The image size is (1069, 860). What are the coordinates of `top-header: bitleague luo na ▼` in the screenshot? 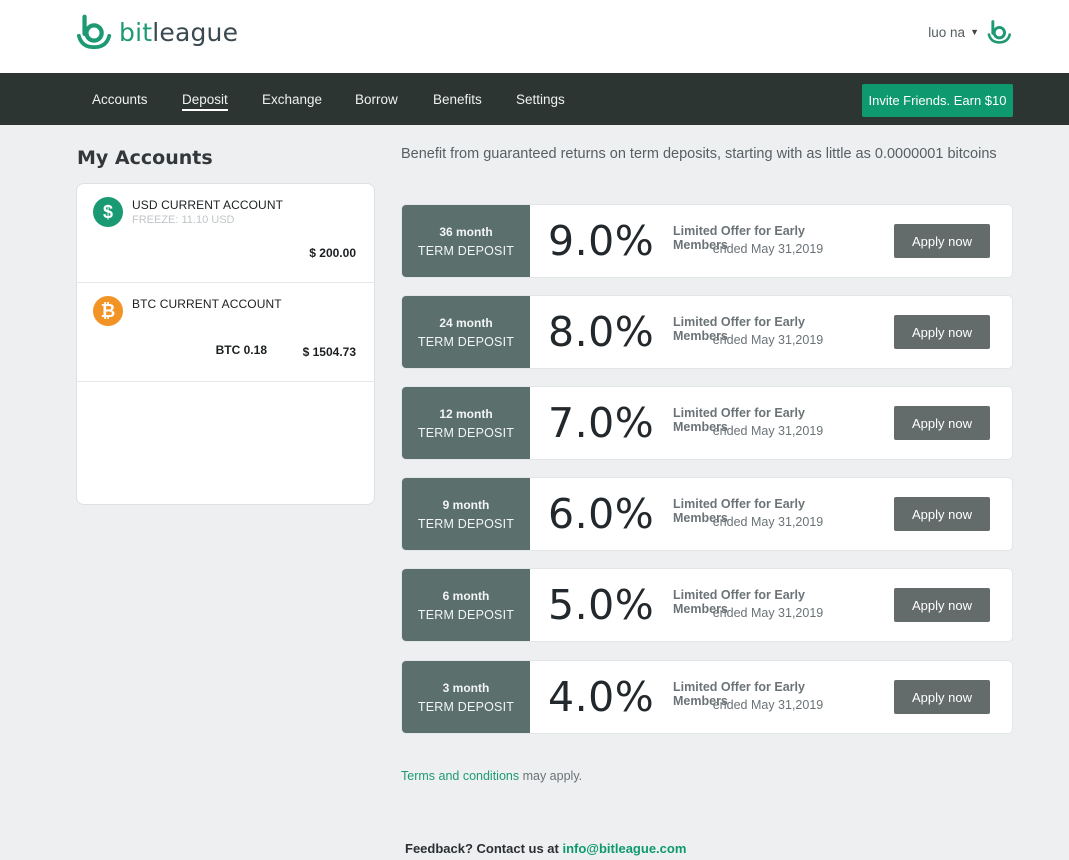 It's located at (534, 36).